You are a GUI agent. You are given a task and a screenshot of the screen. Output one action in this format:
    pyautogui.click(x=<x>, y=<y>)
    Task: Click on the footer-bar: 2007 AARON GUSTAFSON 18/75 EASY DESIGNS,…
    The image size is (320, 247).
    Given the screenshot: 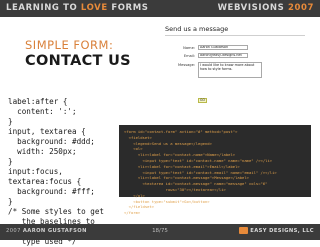 What is the action you would take?
    pyautogui.click(x=160, y=232)
    